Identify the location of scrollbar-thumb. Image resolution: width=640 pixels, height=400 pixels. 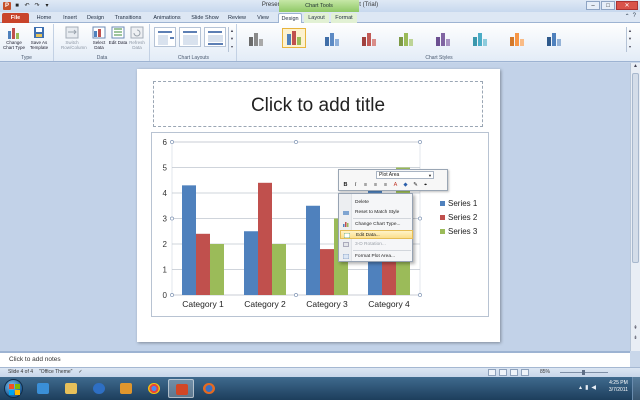
(635, 168).